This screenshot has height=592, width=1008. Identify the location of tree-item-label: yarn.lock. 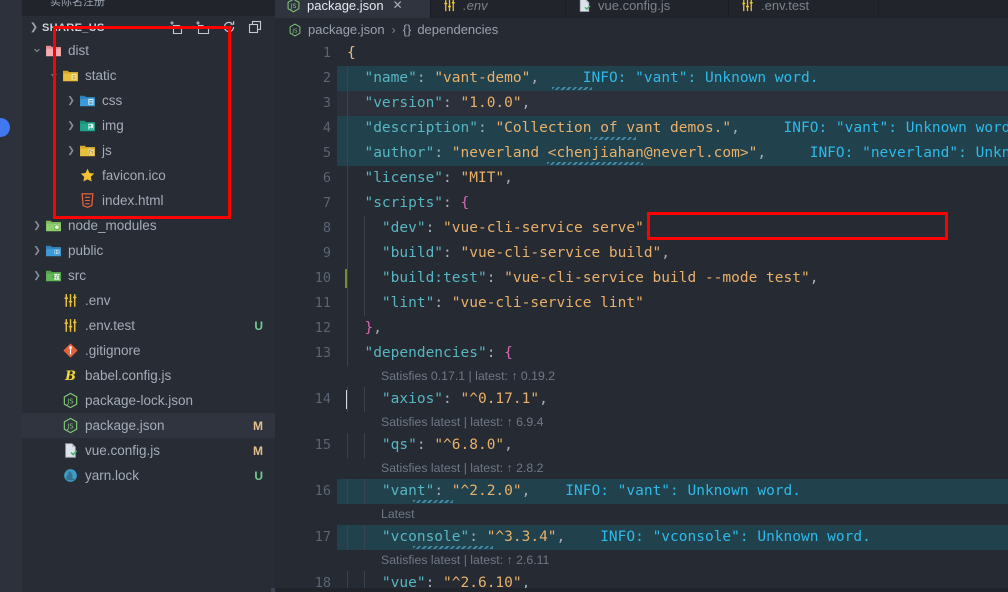
(112, 475).